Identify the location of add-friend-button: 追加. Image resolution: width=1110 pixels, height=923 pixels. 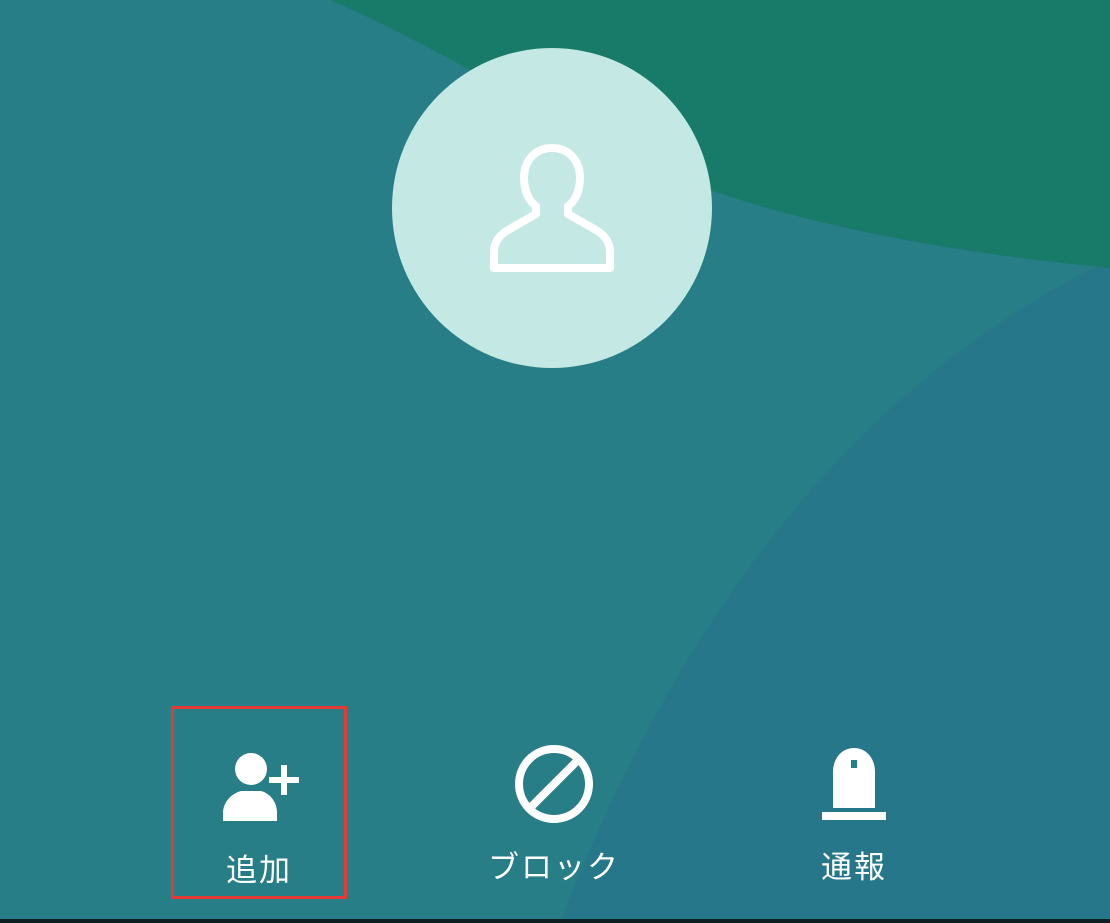
(259, 802).